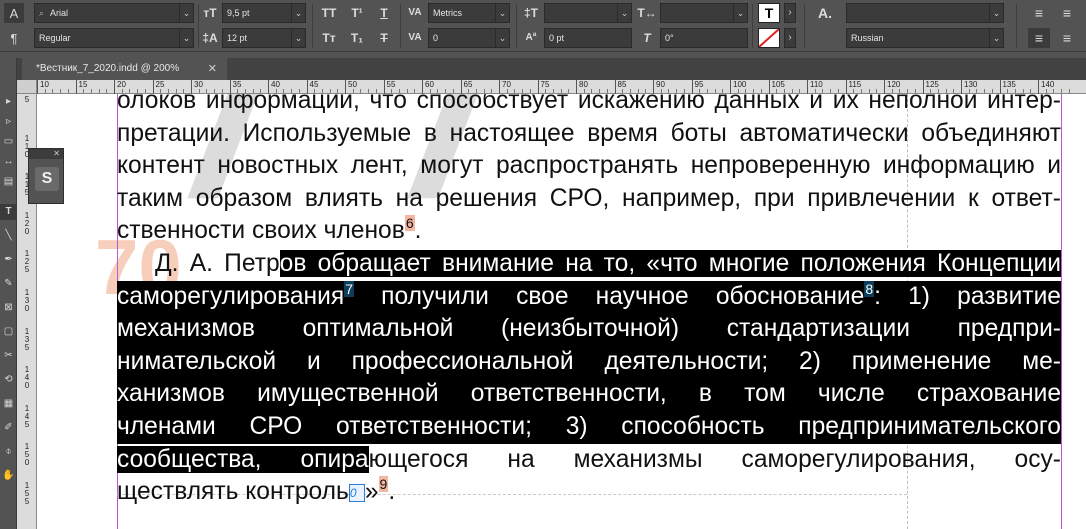 The width and height of the screenshot is (1086, 529). I want to click on font-style-field: Regular ⌄, so click(114, 38).